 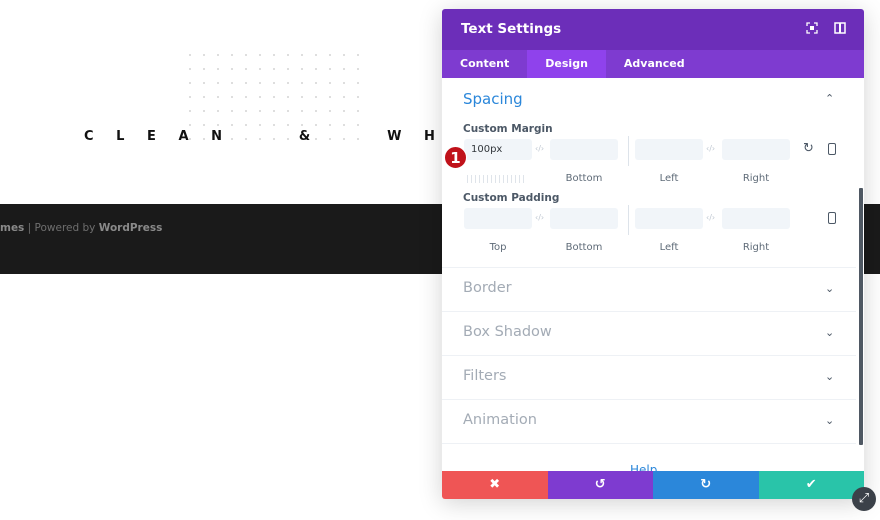 What do you see at coordinates (669, 178) in the screenshot?
I see `margin-left-label: Left` at bounding box center [669, 178].